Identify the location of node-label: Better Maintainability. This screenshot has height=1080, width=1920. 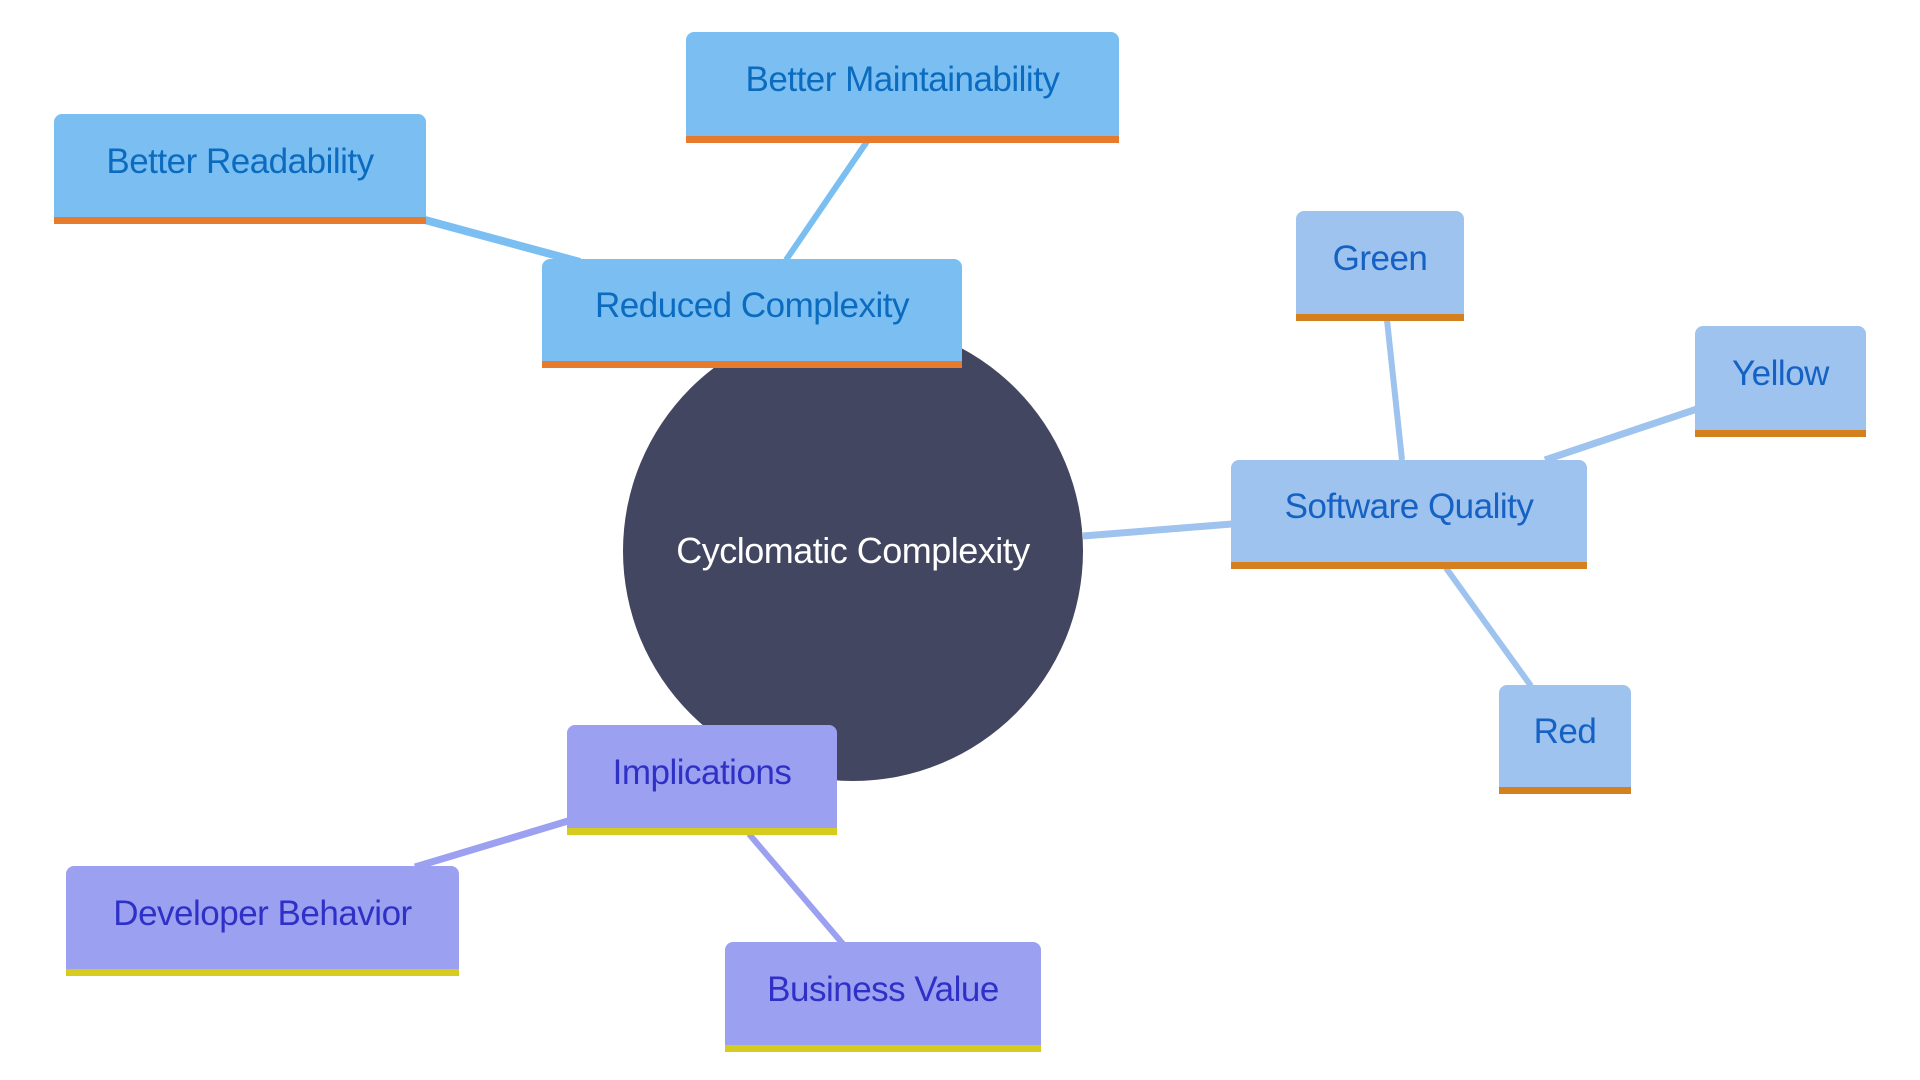
(902, 79).